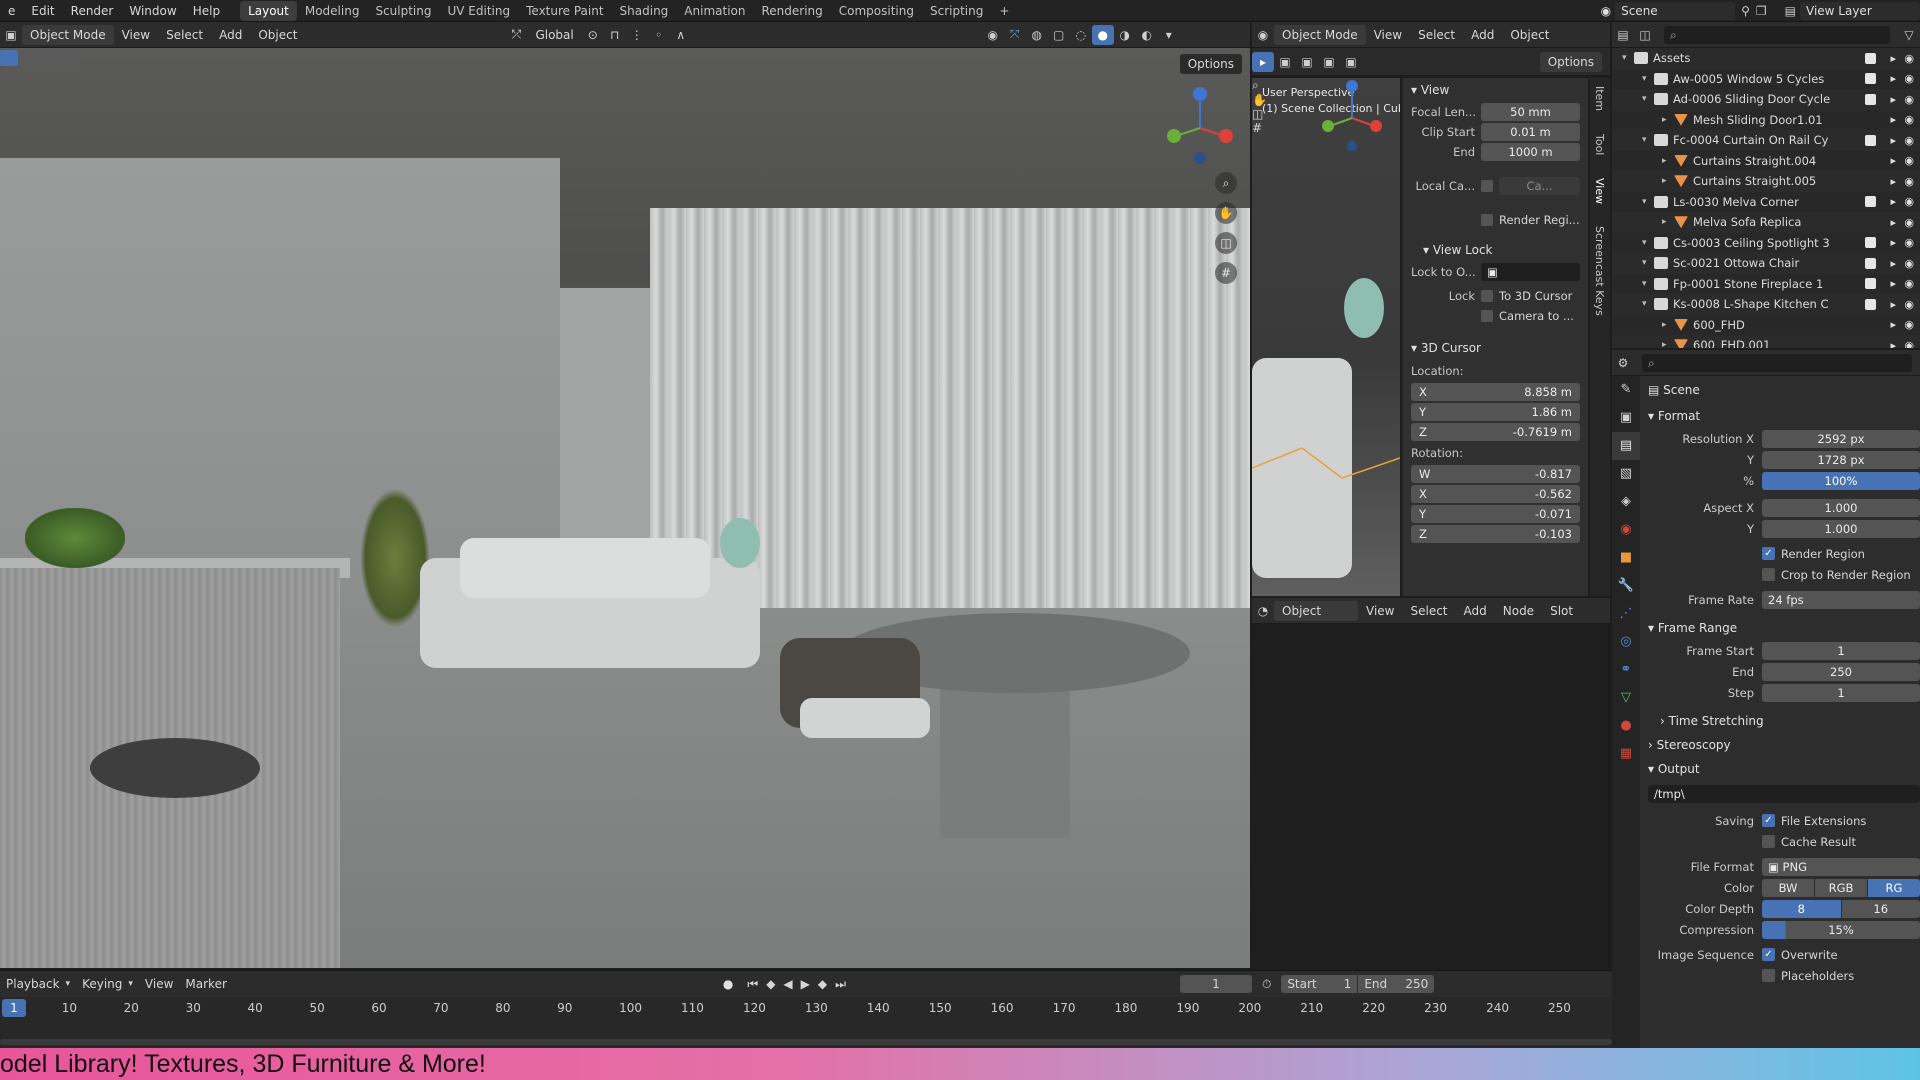 The height and width of the screenshot is (1080, 1920). Describe the element at coordinates (1626, 446) in the screenshot. I see `output-tab-icon: ▤` at that location.